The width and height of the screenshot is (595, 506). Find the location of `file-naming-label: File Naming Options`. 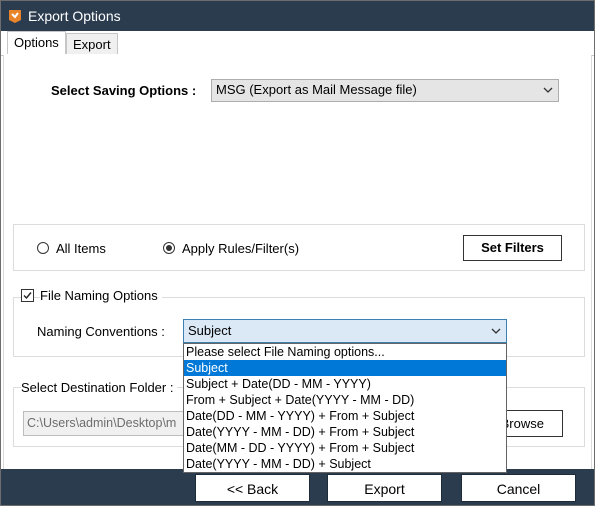

file-naming-label: File Naming Options is located at coordinates (101, 295).